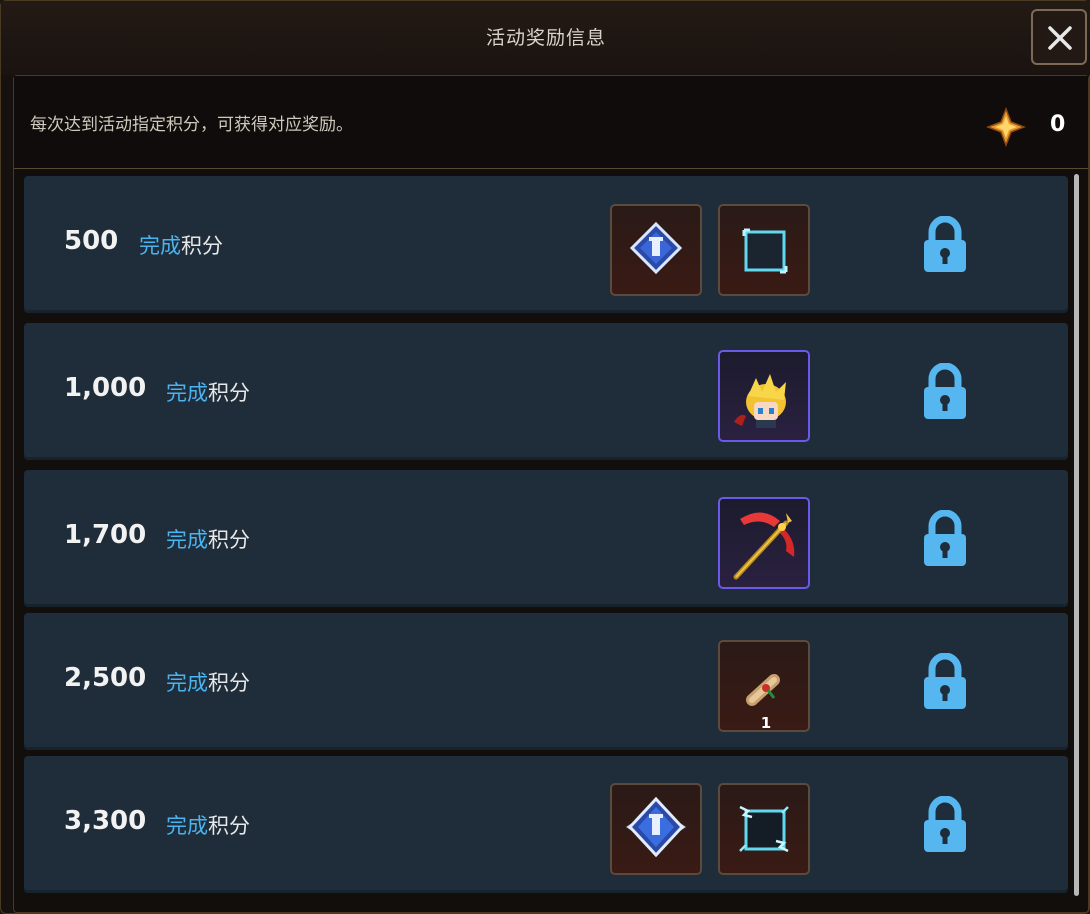 The image size is (1090, 914). Describe the element at coordinates (546, 244) in the screenshot. I see `reward-row: 500 完成积分` at that location.